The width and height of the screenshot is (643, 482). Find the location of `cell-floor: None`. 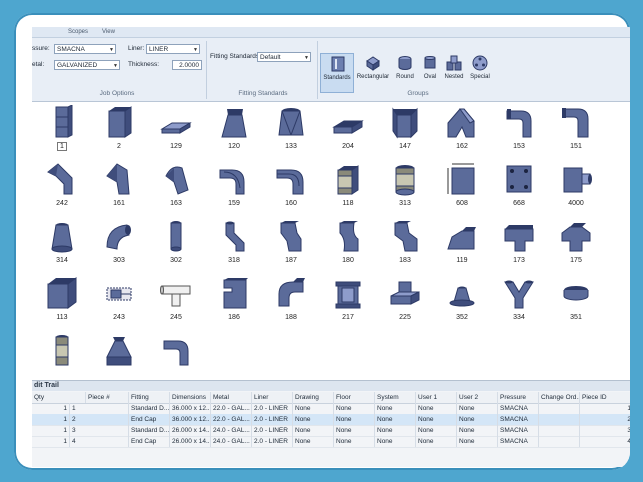

cell-floor: None is located at coordinates (354, 441).